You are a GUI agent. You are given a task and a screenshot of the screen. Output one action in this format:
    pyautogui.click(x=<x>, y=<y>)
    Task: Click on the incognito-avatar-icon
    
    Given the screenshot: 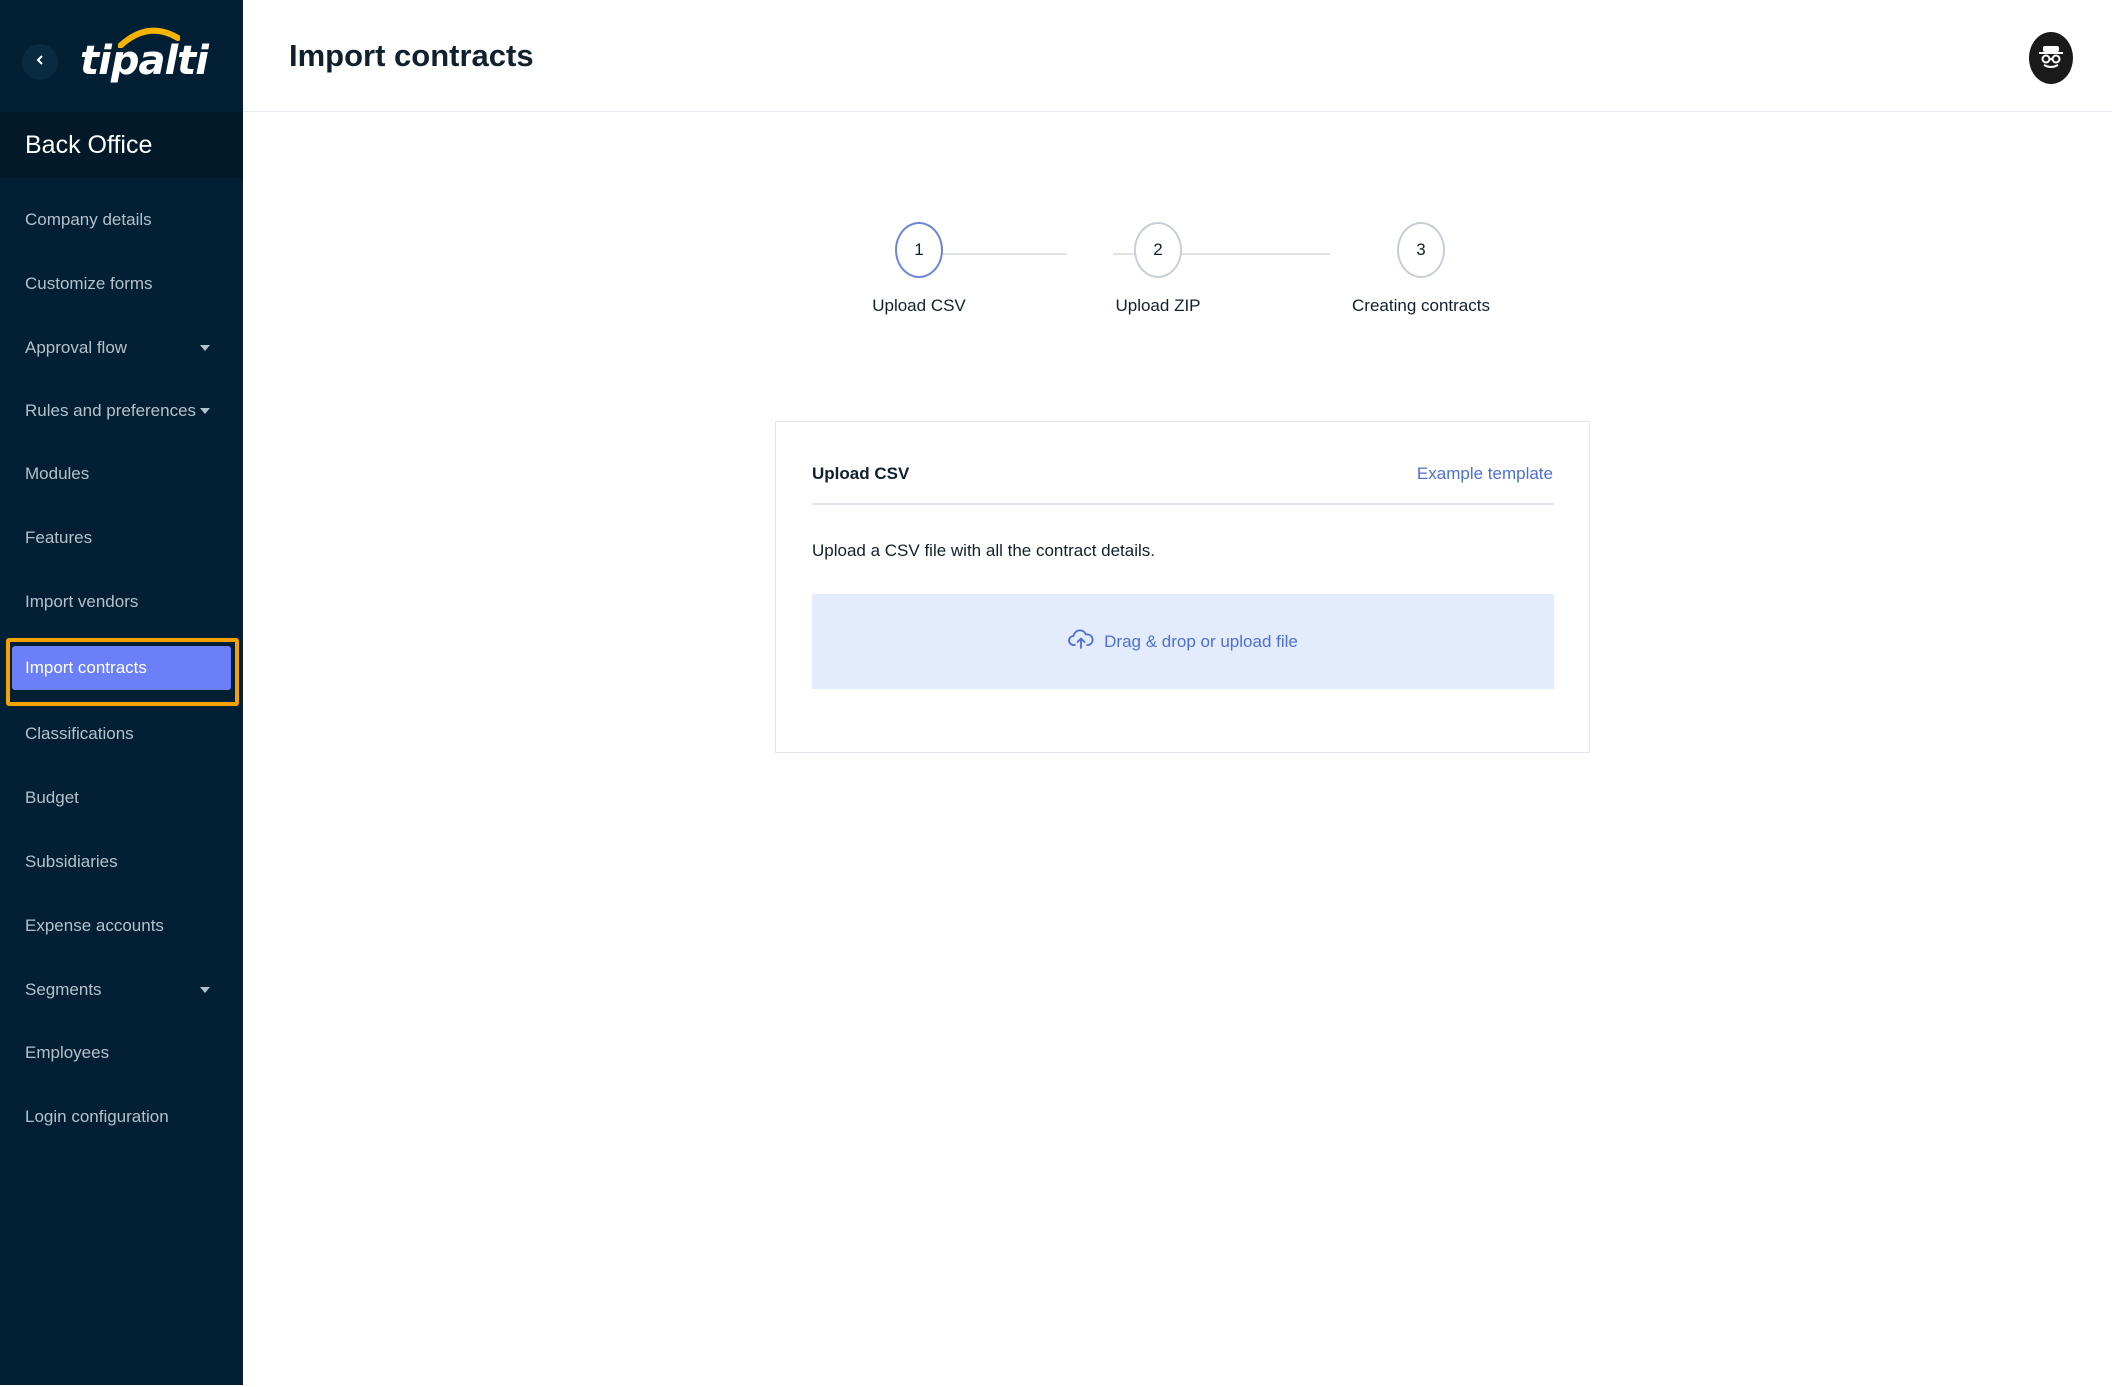 What is the action you would take?
    pyautogui.click(x=2051, y=58)
    